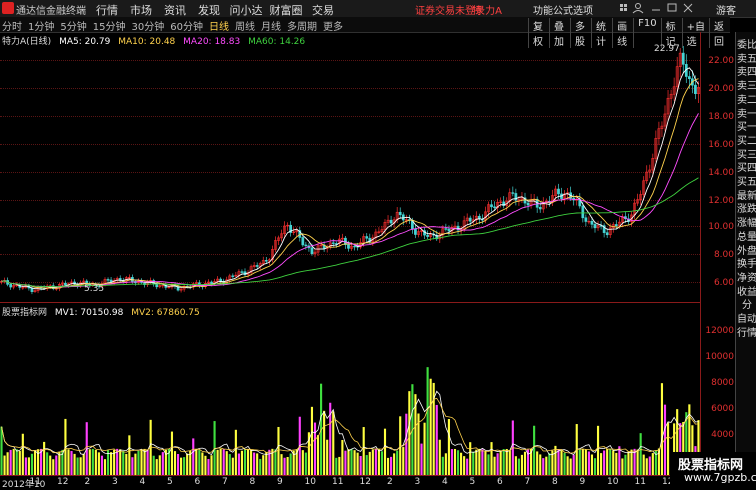 The image size is (756, 490). I want to click on site-watermark: 股票指标网 www.7gpzb.com, so click(713, 469).